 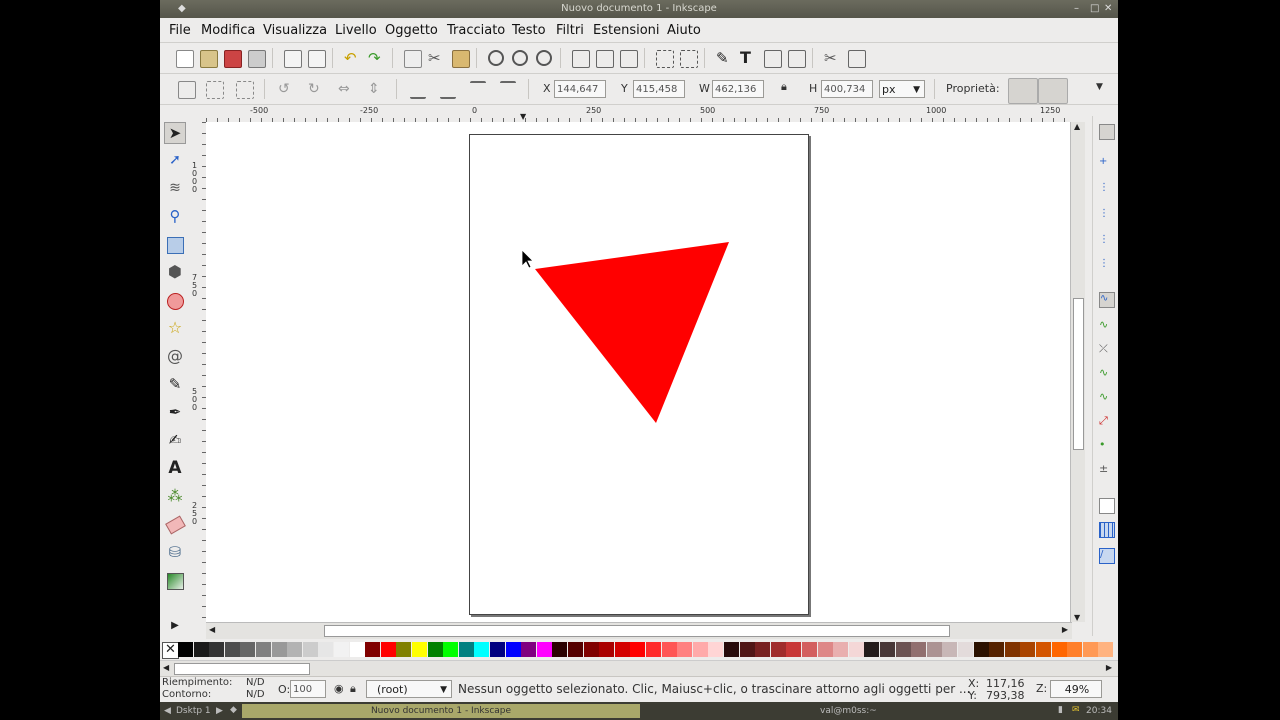 What do you see at coordinates (773, 59) in the screenshot?
I see `xml-editor-icon` at bounding box center [773, 59].